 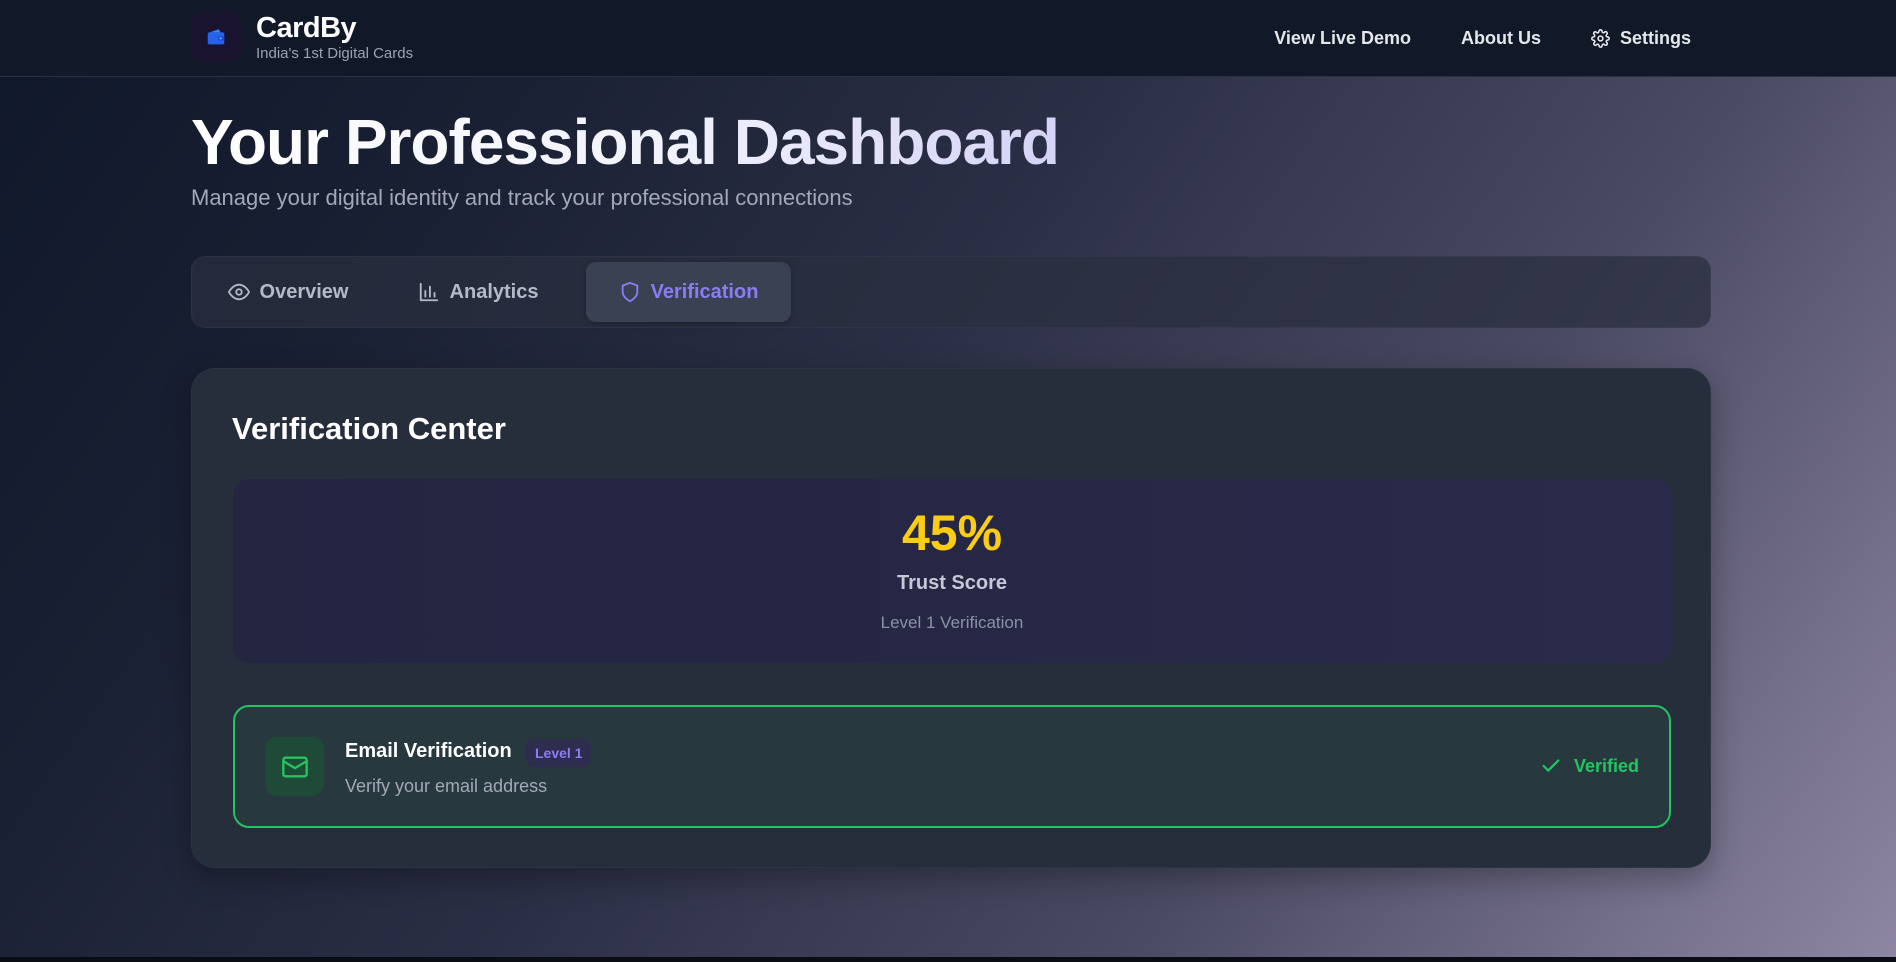 I want to click on section-title: Verification Center, so click(x=369, y=428).